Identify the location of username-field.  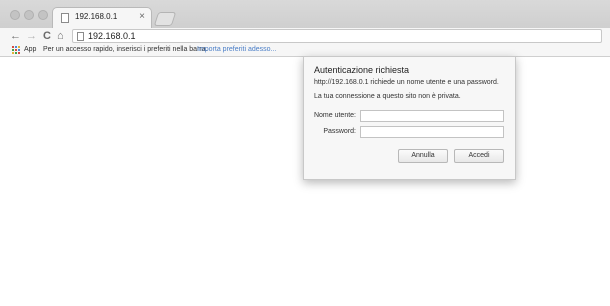
(432, 116).